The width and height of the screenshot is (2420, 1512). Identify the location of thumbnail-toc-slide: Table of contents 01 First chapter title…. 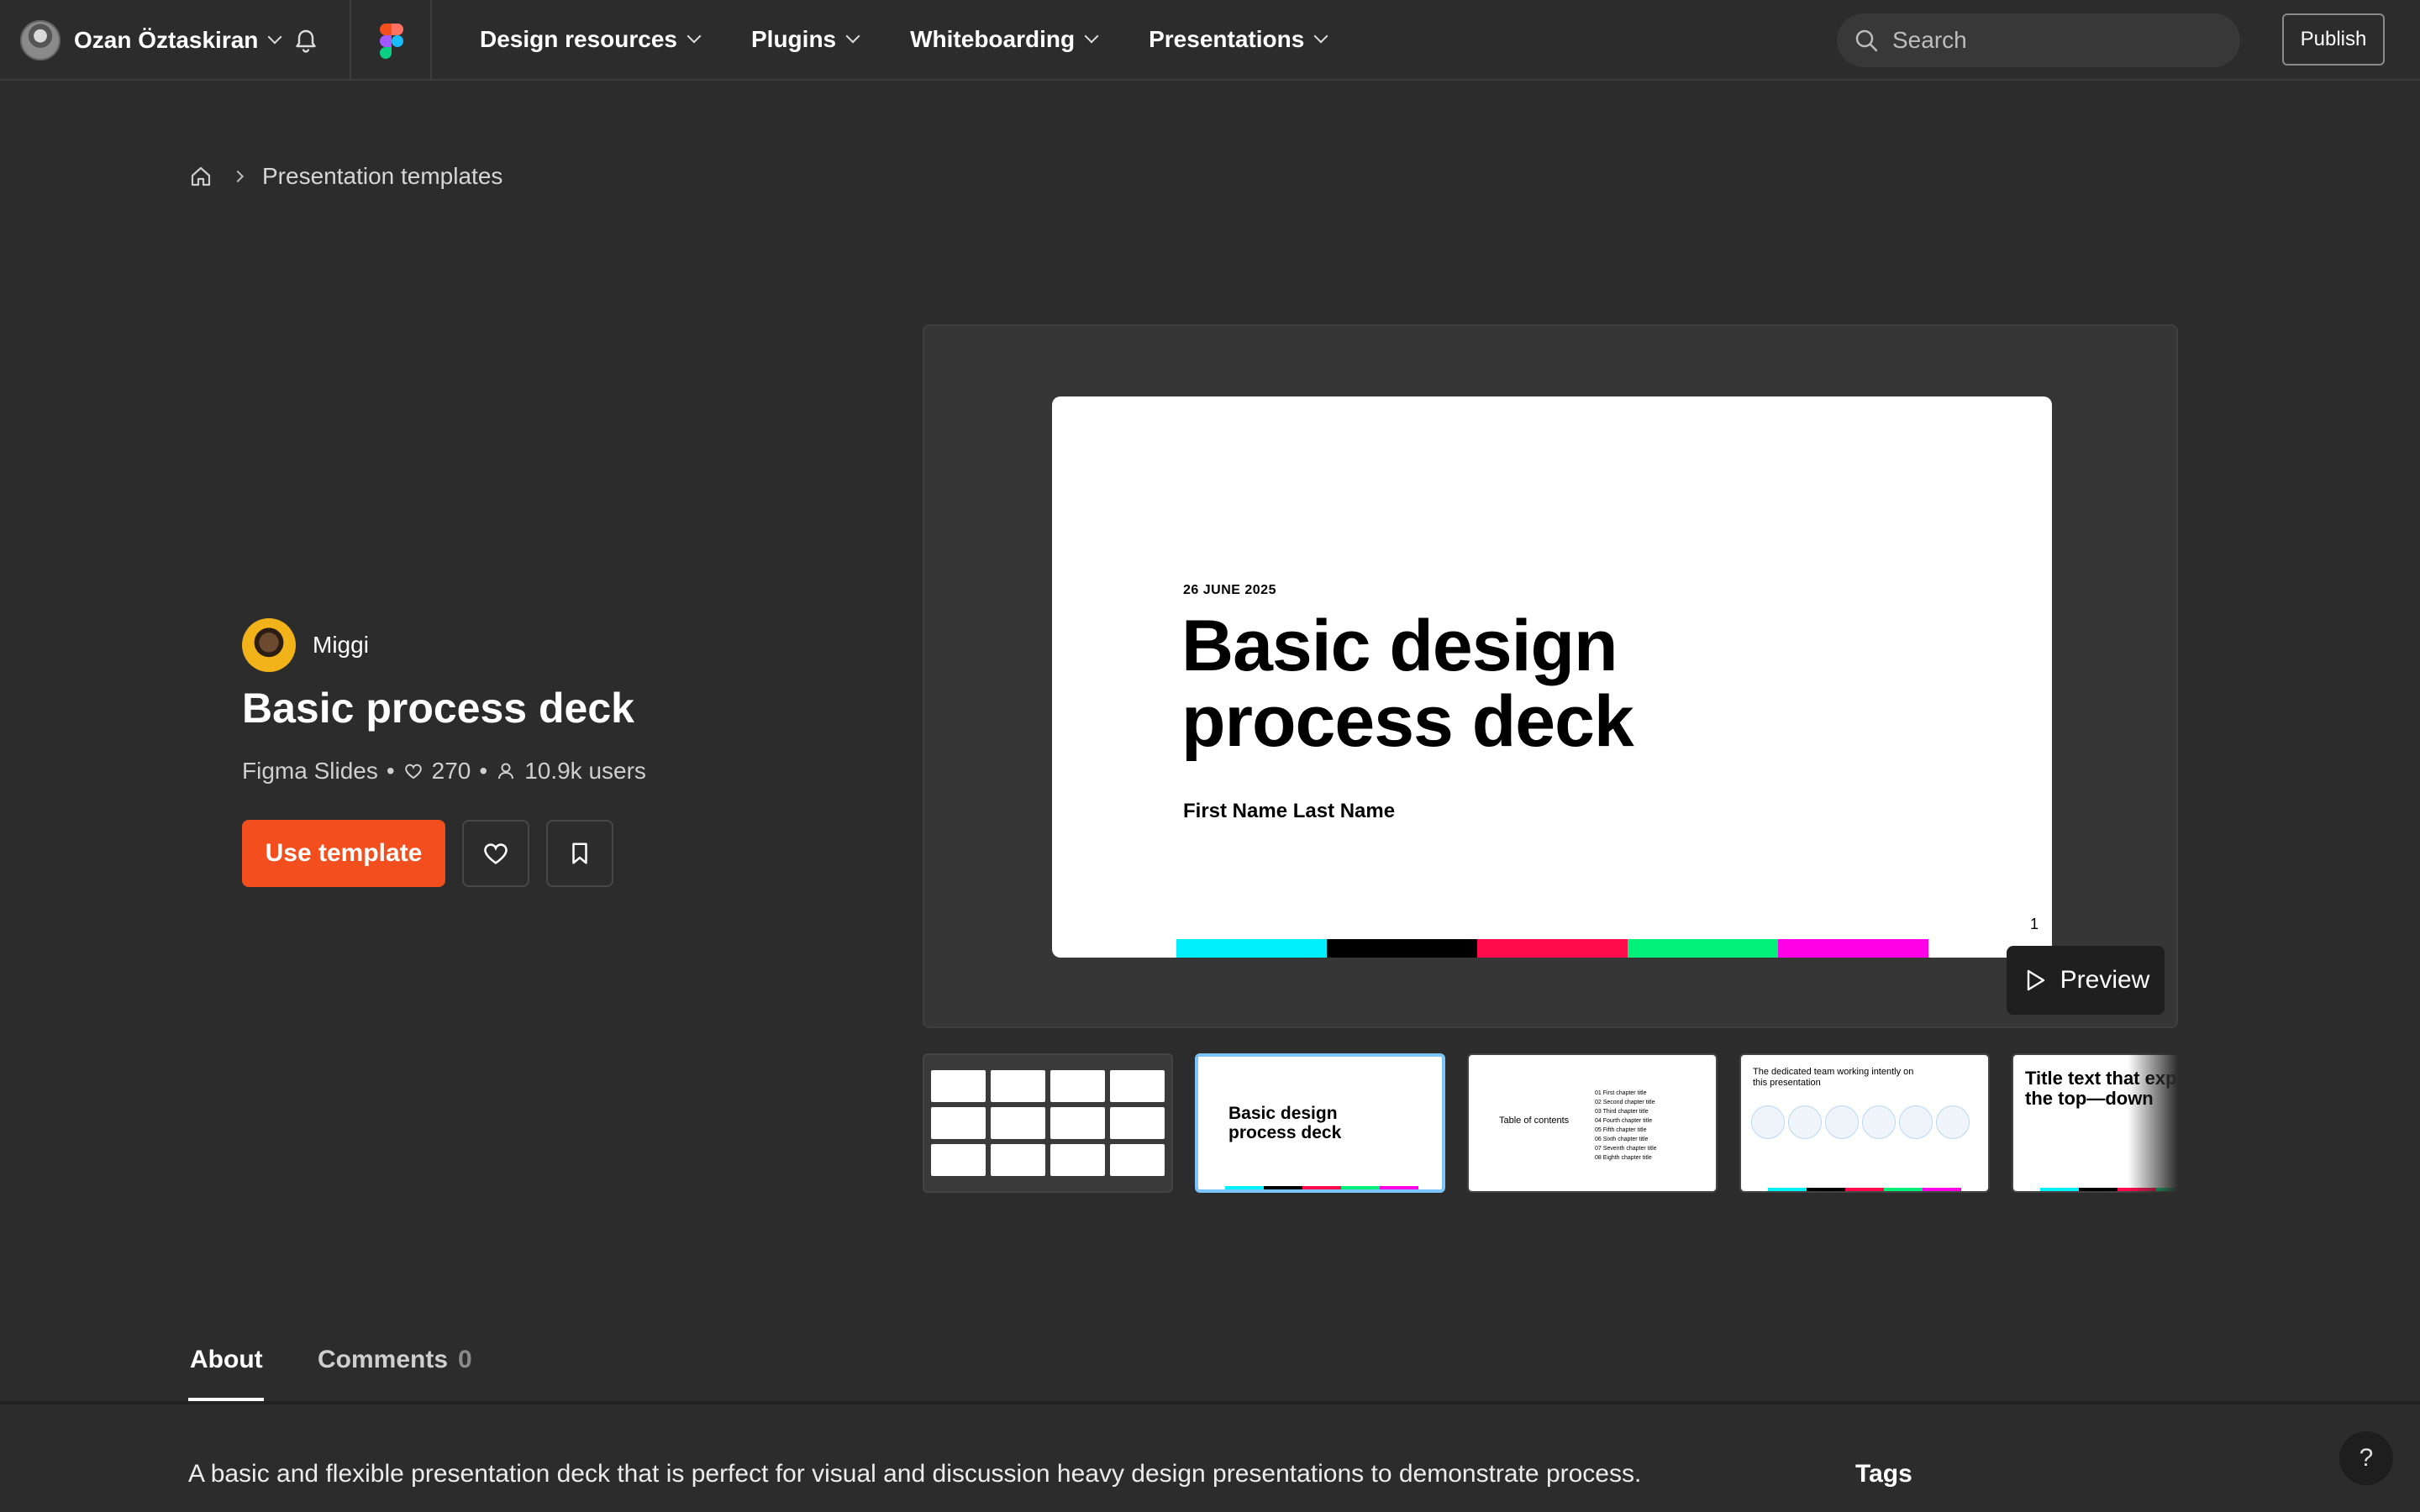
(1592, 1123).